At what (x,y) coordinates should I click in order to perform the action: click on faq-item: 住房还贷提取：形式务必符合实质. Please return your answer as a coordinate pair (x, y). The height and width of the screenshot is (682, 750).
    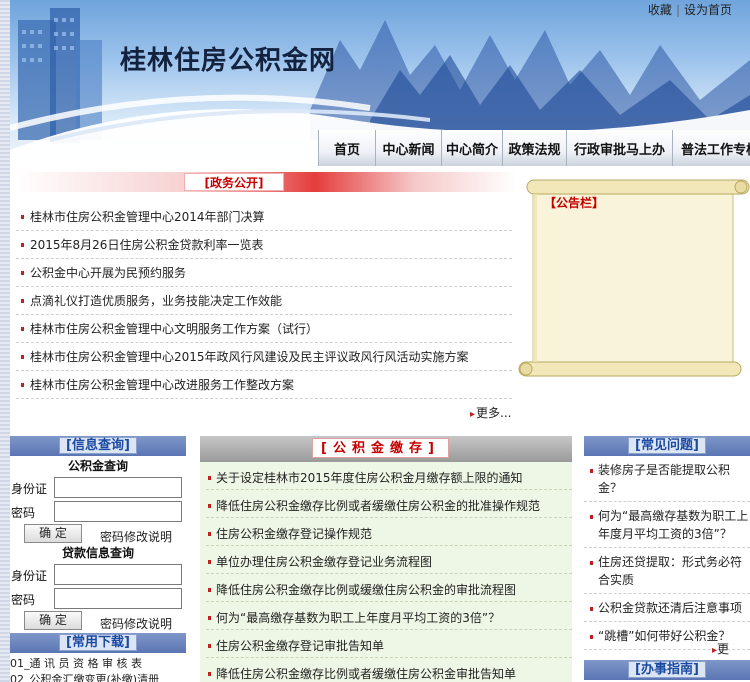
    Looking at the image, I should click on (667, 571).